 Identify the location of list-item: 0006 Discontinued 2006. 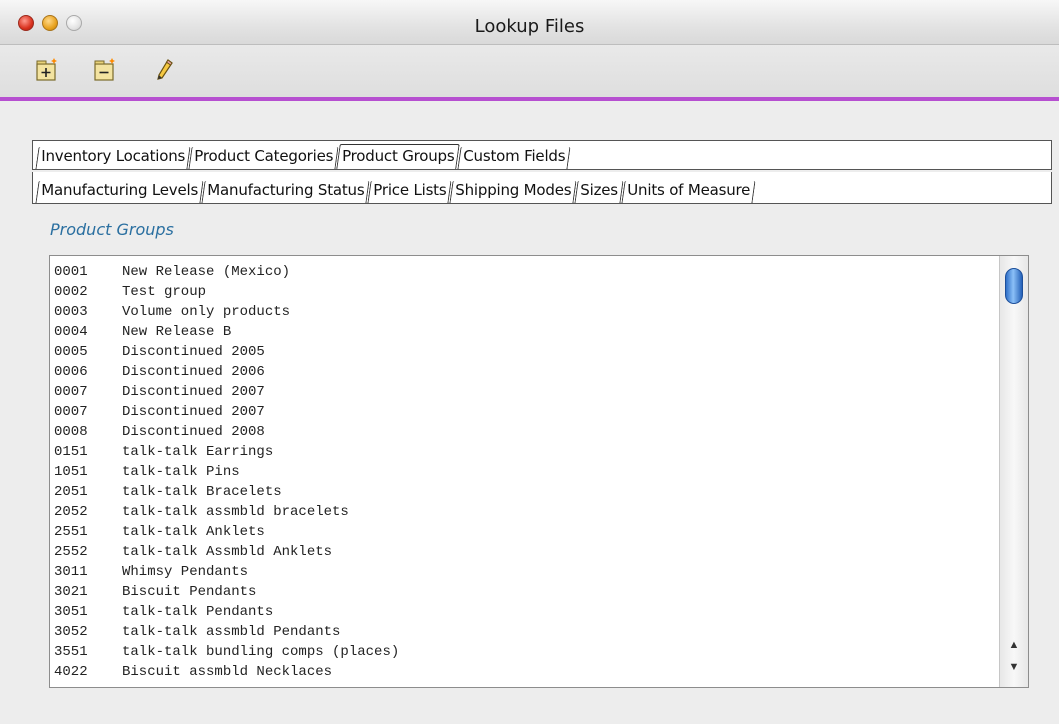
(524, 372).